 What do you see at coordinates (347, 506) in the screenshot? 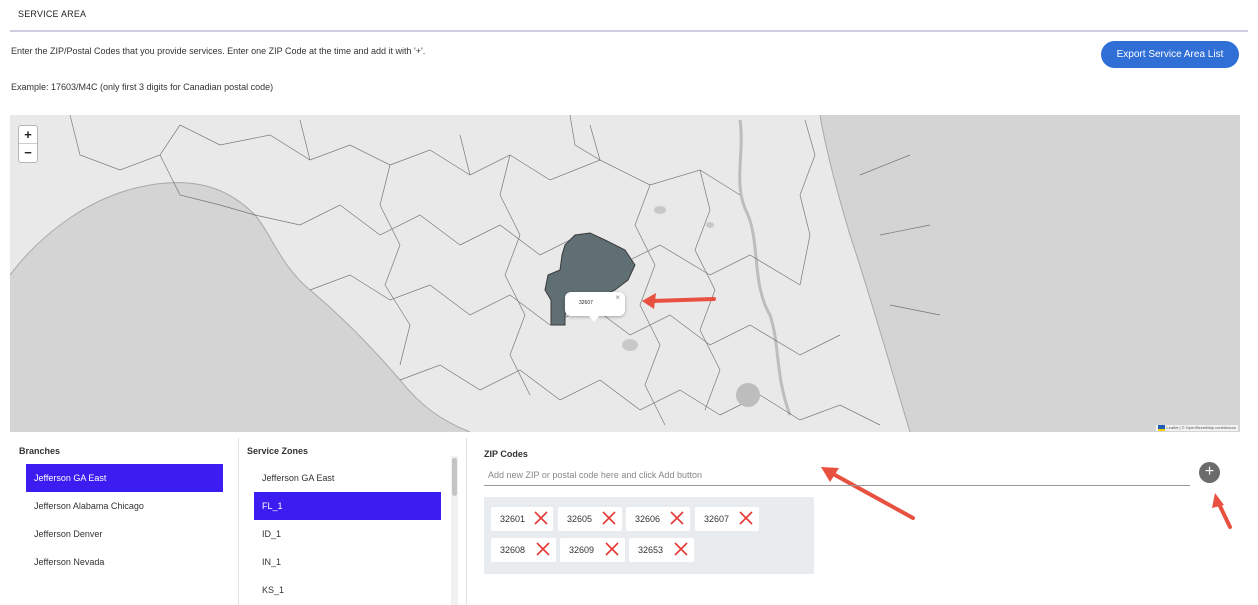
I see `zone-item-fl-1: FL_1` at bounding box center [347, 506].